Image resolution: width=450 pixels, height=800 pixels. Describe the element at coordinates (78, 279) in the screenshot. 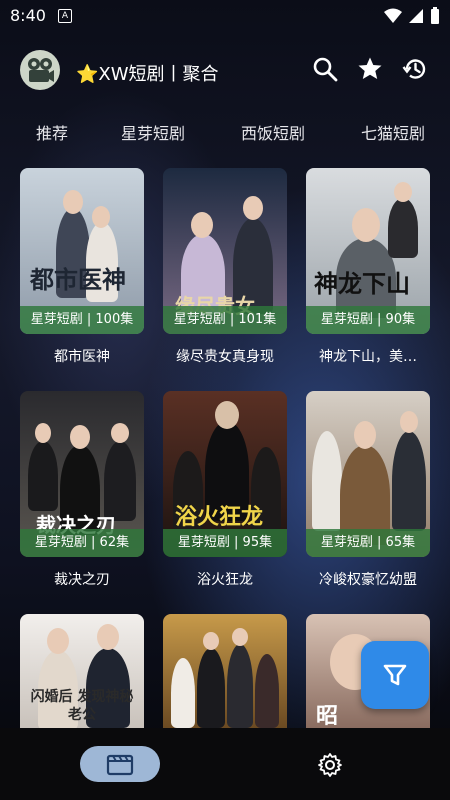

I see `poster-title-text: 都市医神` at that location.